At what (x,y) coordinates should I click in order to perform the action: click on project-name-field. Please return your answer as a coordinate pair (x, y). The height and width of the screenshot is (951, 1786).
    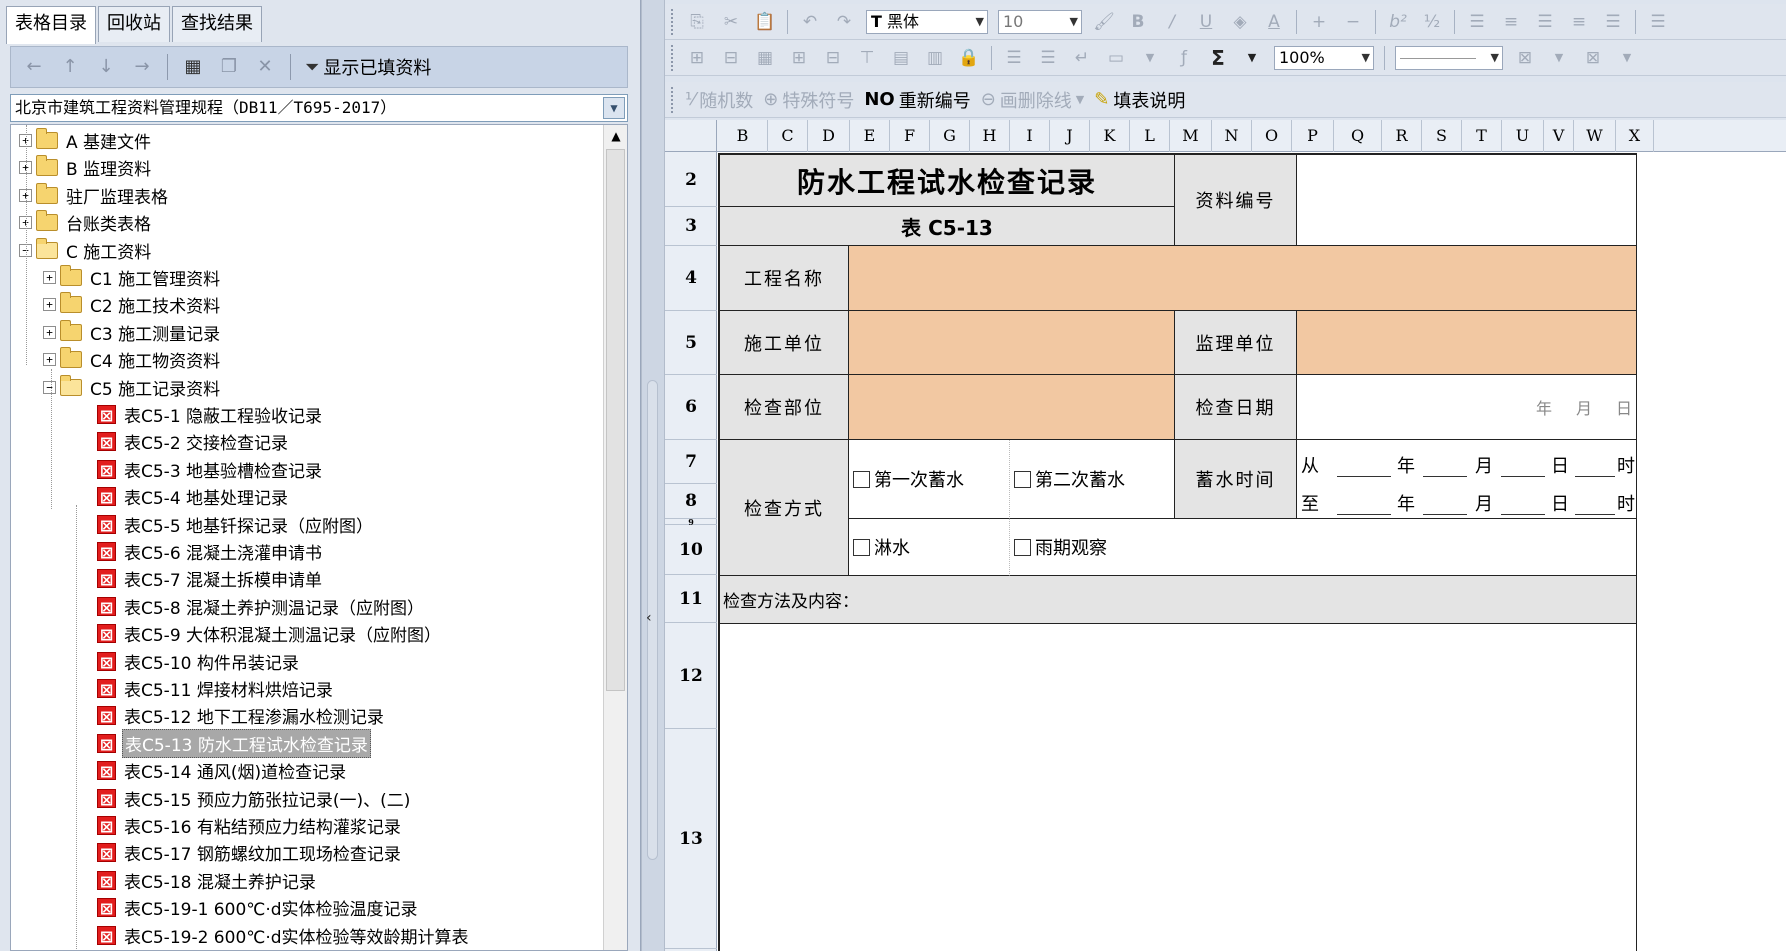
    Looking at the image, I should click on (1243, 278).